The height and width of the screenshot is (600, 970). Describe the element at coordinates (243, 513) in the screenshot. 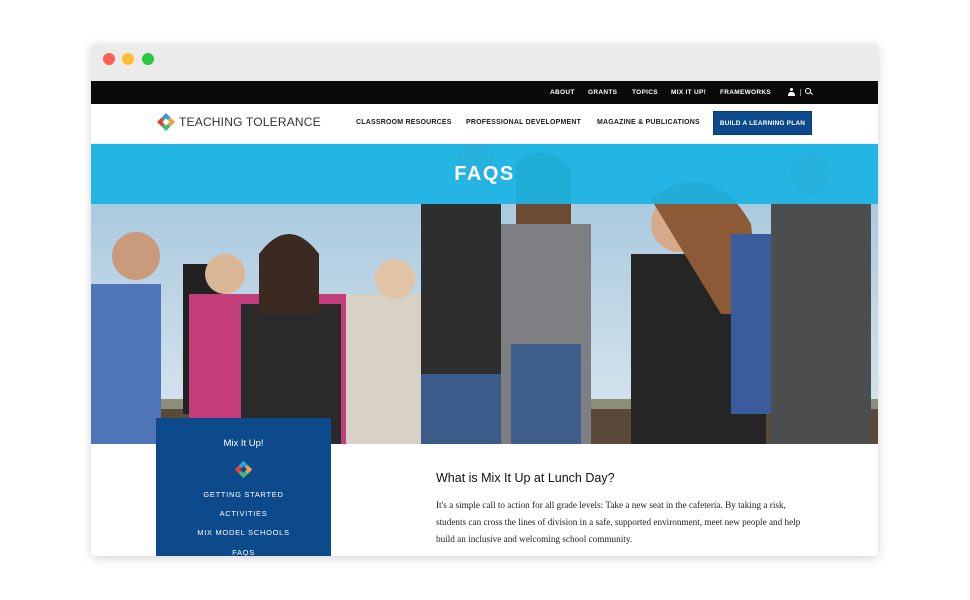

I see `sidebar-link-activities: ACTIVITIES` at that location.